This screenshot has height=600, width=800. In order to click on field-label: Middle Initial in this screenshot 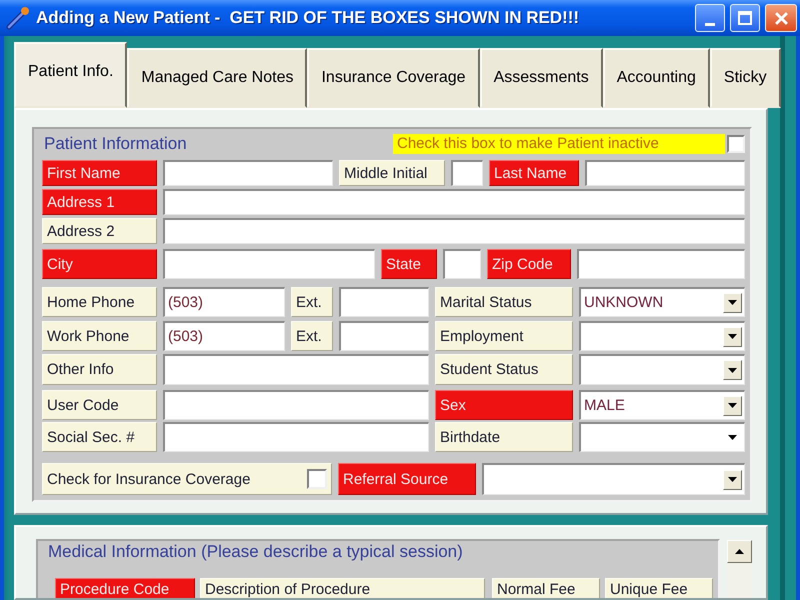, I will do `click(392, 173)`.